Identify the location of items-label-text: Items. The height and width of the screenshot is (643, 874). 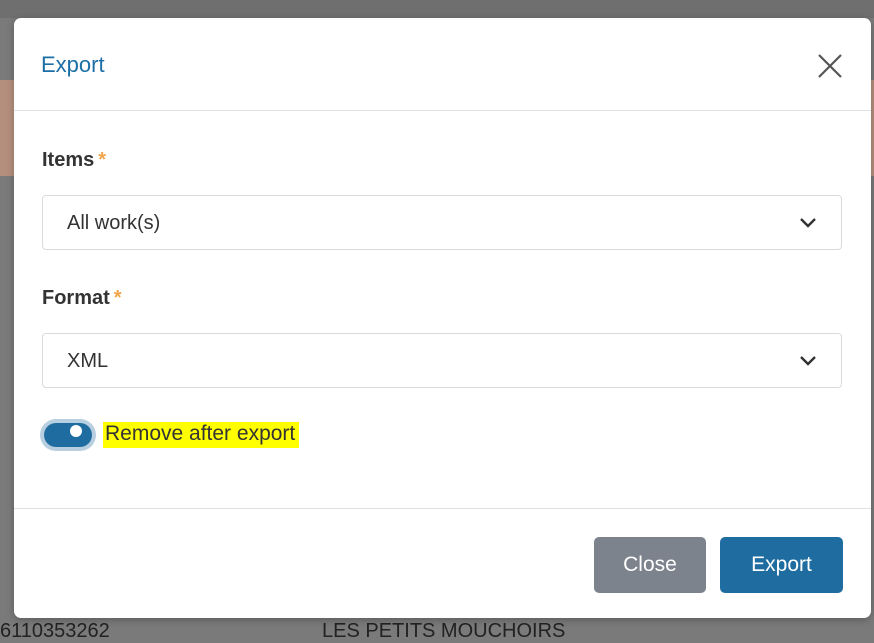
(68, 160).